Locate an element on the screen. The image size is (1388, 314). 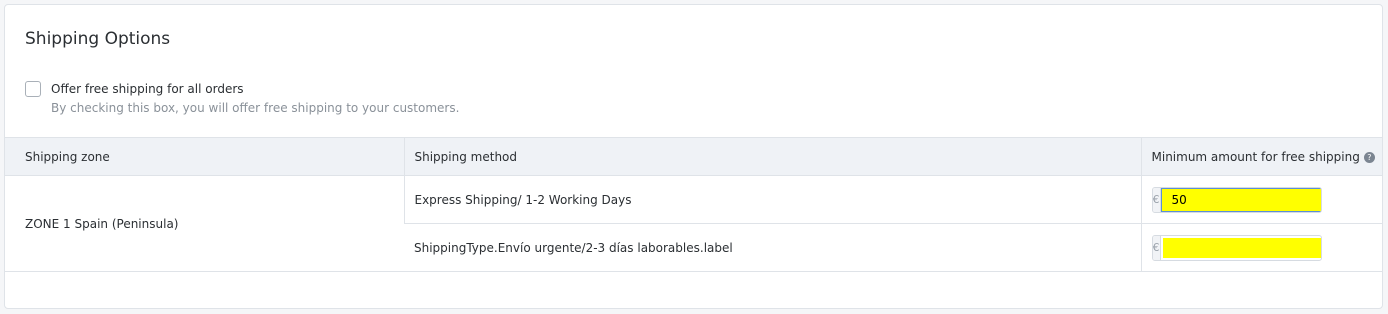
header-shipping-method: Shipping method is located at coordinates (772, 156).